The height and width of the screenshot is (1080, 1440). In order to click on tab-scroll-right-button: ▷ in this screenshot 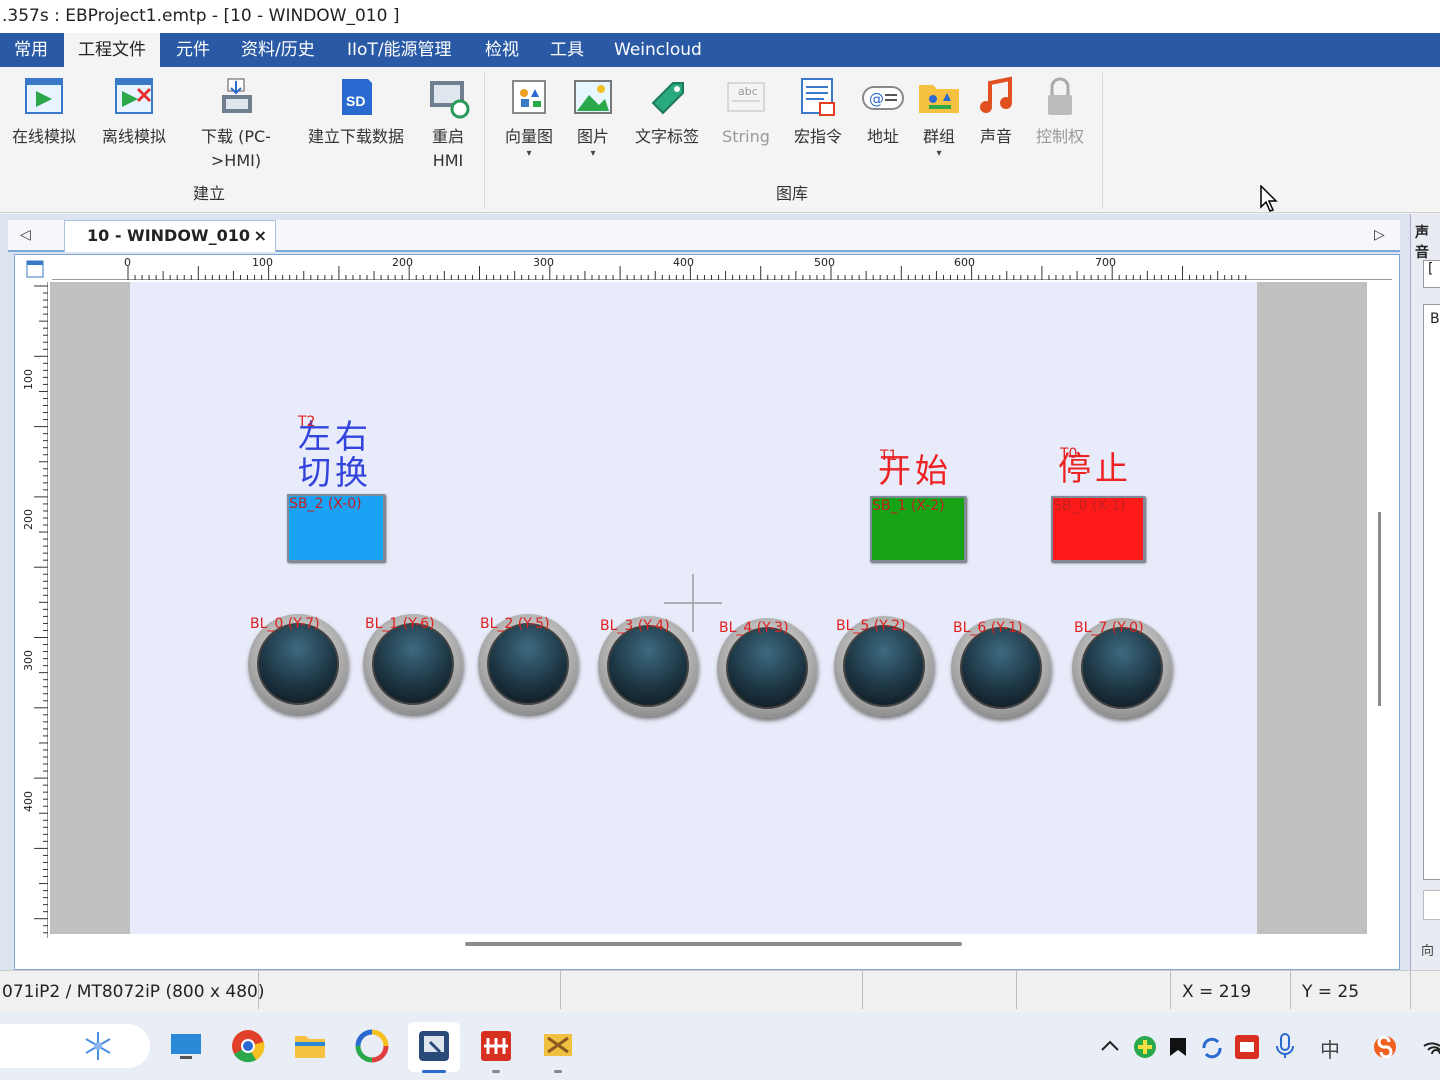, I will do `click(1379, 235)`.